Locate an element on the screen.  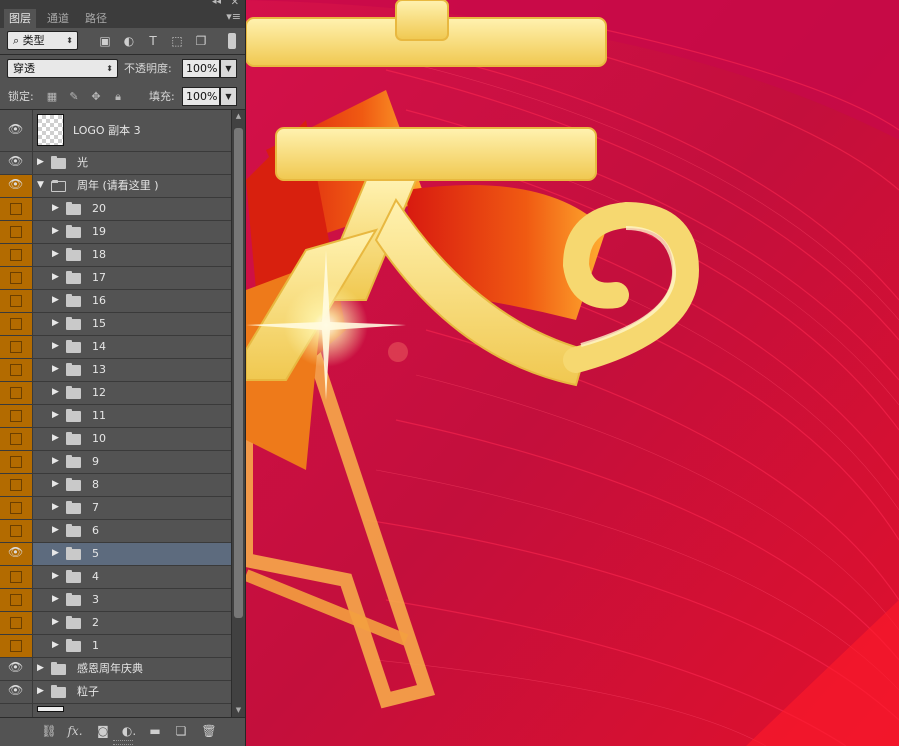
layer-row-partial is located at coordinates (115, 710).